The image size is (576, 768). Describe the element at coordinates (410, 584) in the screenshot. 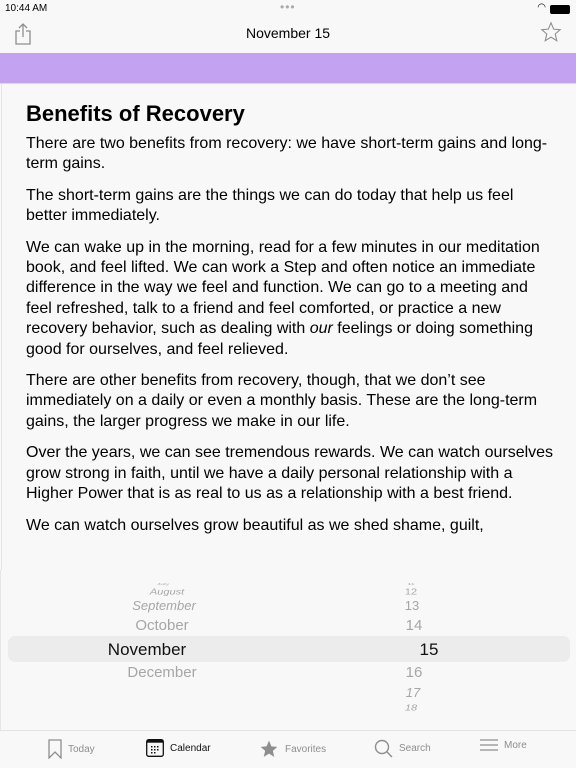

I see `picker-day: 11` at that location.